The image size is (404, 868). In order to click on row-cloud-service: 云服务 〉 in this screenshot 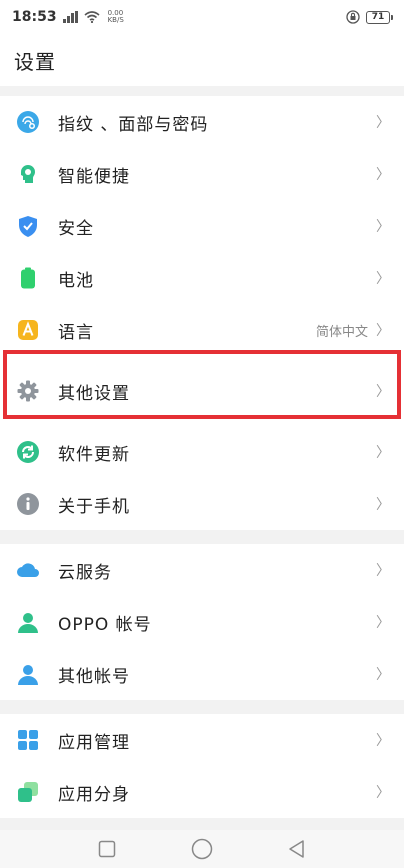, I will do `click(202, 570)`.